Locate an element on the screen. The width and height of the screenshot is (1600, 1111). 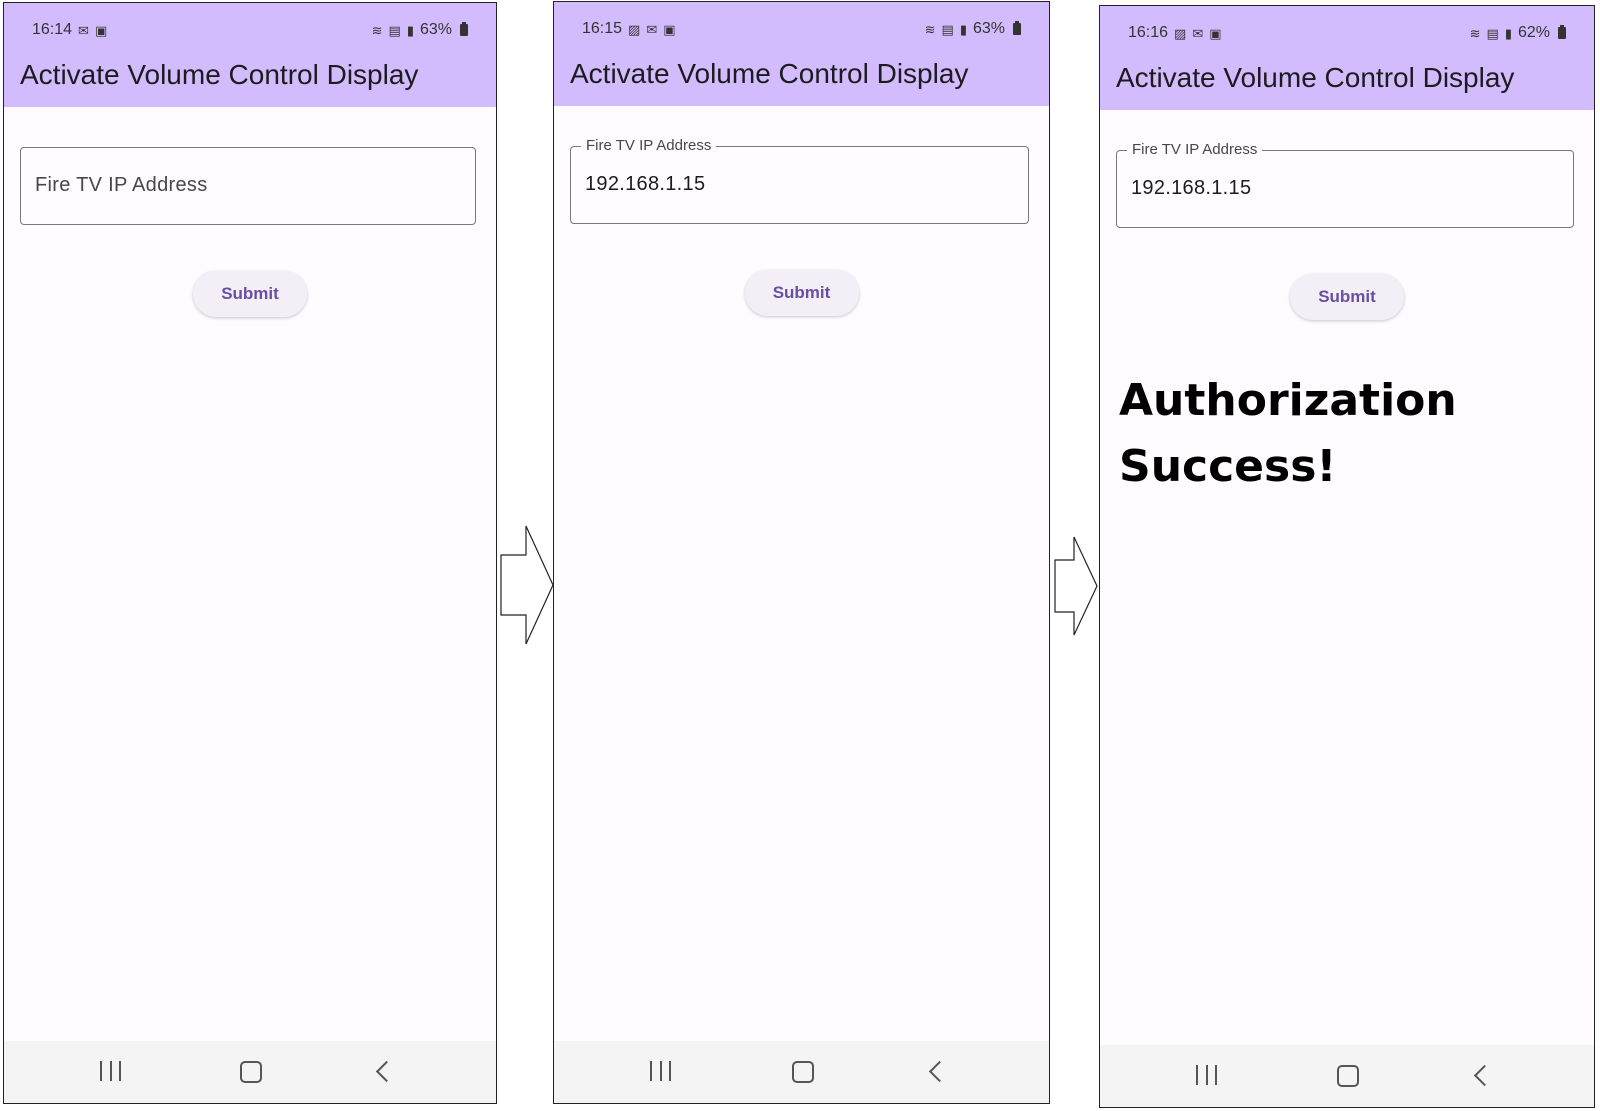
ip-address-input: Fire TV IP Address is located at coordinates (248, 186).